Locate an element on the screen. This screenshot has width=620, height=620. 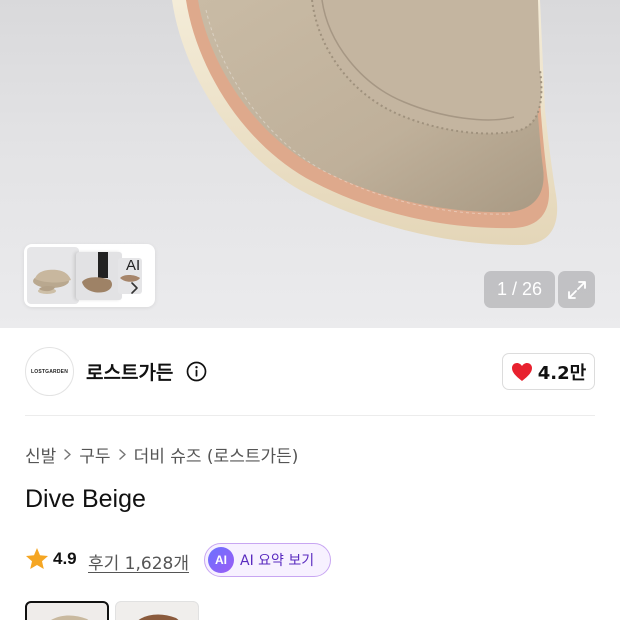
fullscreen-button is located at coordinates (576, 289).